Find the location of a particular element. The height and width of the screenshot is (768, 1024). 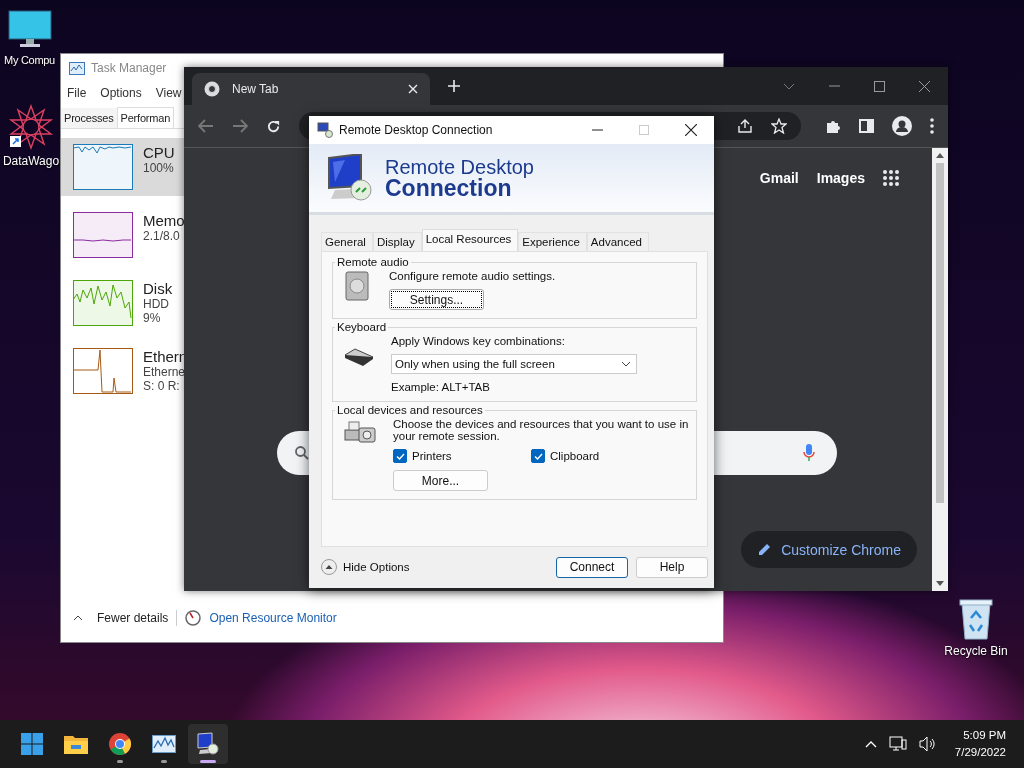

resource-detail: 2.1/8.0 is located at coordinates (162, 236).